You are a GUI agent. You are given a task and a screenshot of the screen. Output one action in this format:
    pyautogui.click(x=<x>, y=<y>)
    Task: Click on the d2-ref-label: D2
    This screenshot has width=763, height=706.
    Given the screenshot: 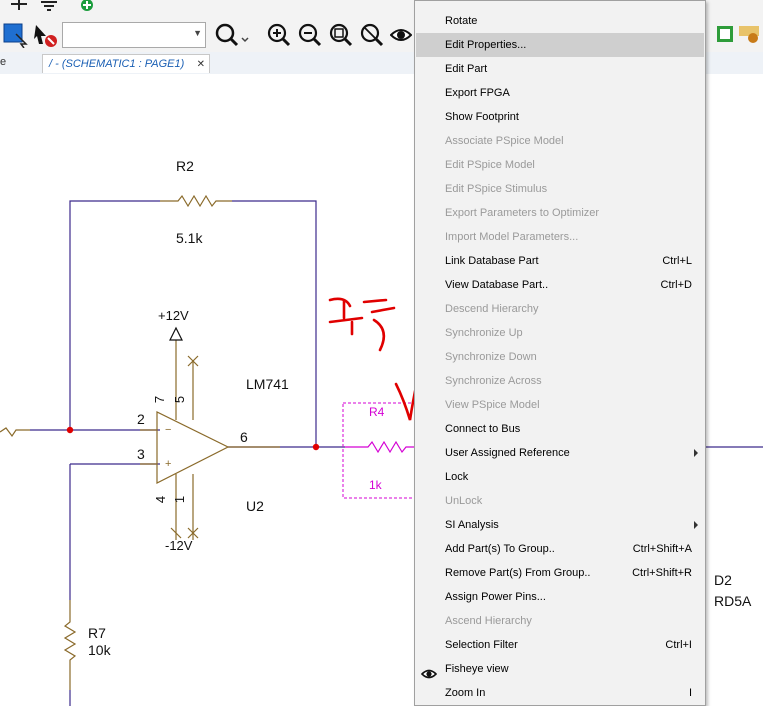 What is the action you would take?
    pyautogui.click(x=723, y=580)
    